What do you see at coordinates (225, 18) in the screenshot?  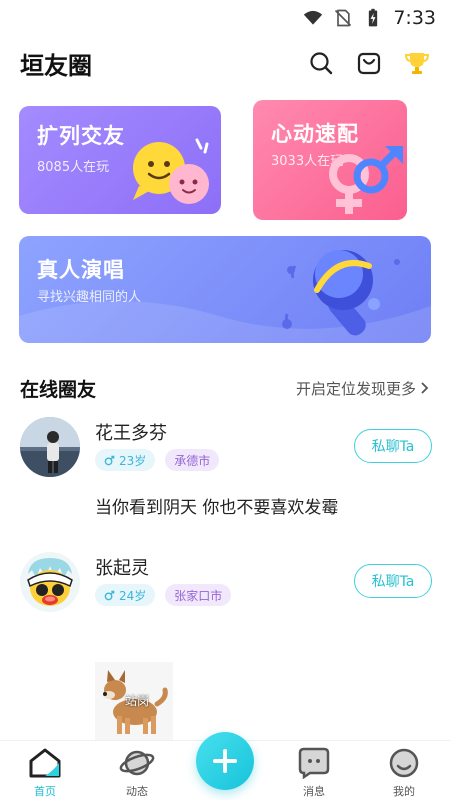 I see `status-bar: 7:33` at bounding box center [225, 18].